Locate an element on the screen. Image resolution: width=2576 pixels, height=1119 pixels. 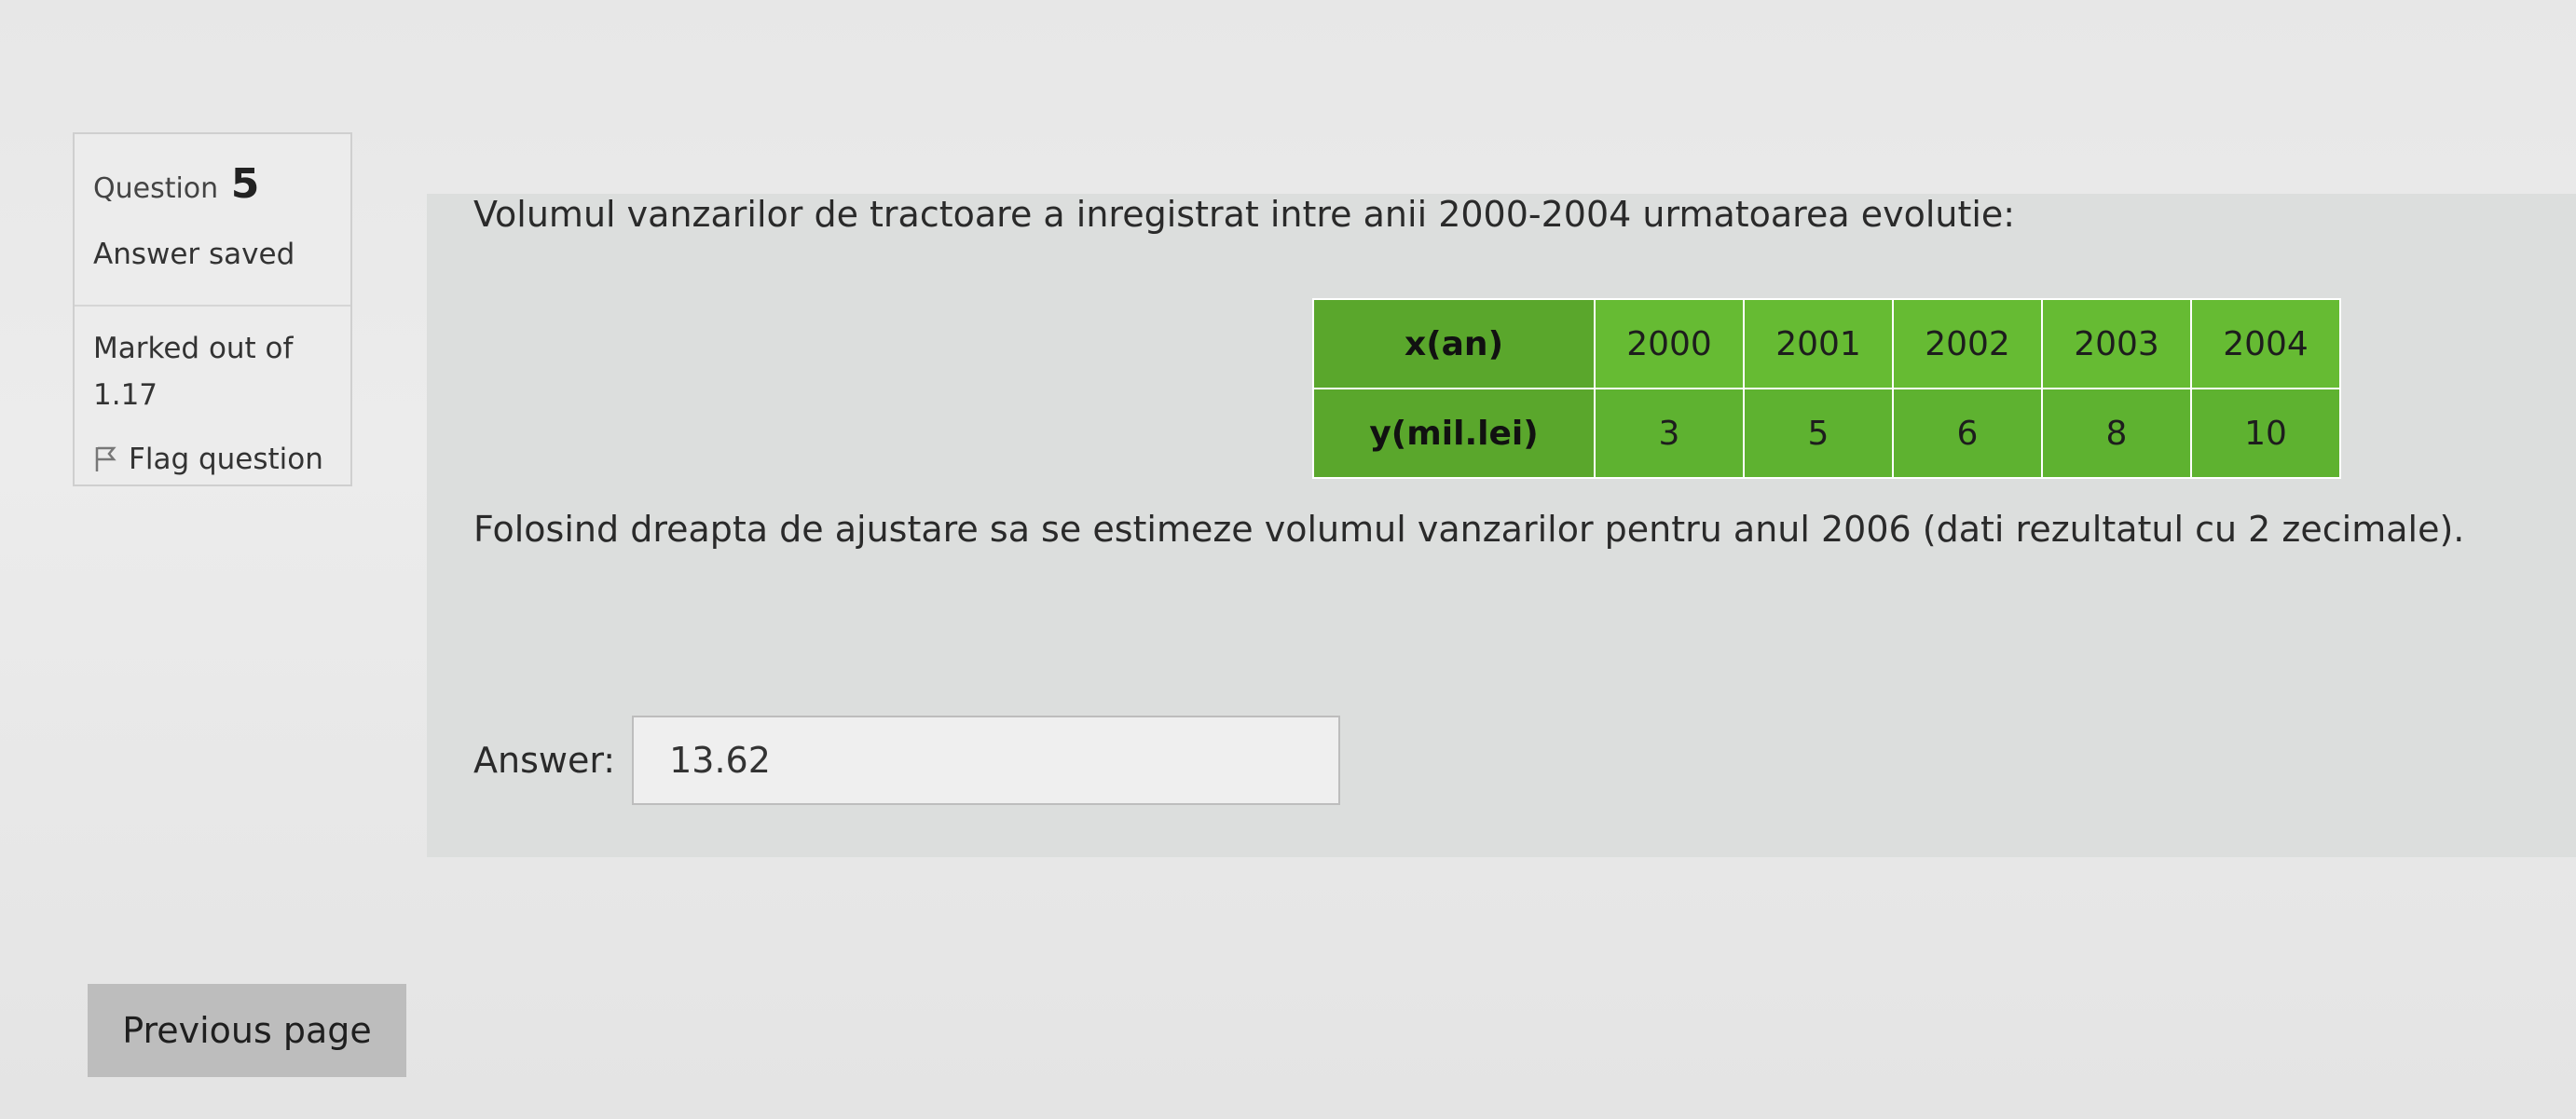
previous-page-button: Previous page is located at coordinates (247, 1030).